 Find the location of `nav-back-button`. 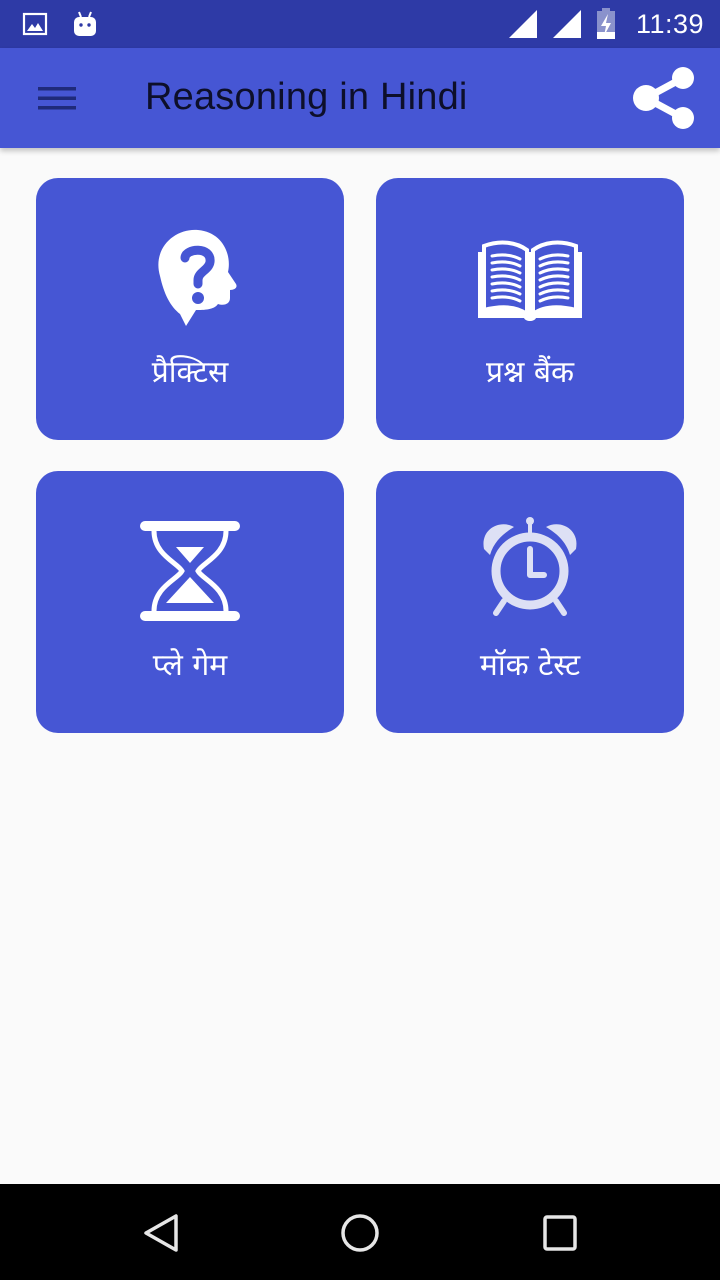

nav-back-button is located at coordinates (160, 1233).